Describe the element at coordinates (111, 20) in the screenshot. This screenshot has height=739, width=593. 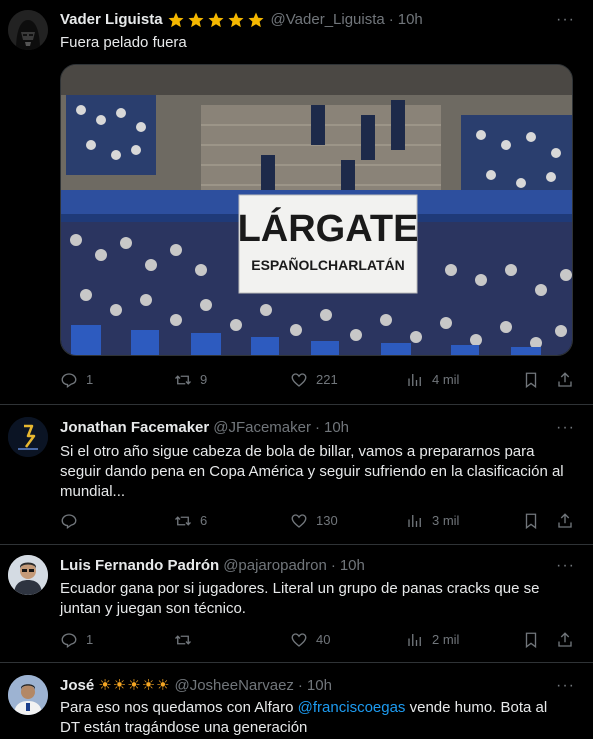
I see `author-name: Vader Liguista` at that location.